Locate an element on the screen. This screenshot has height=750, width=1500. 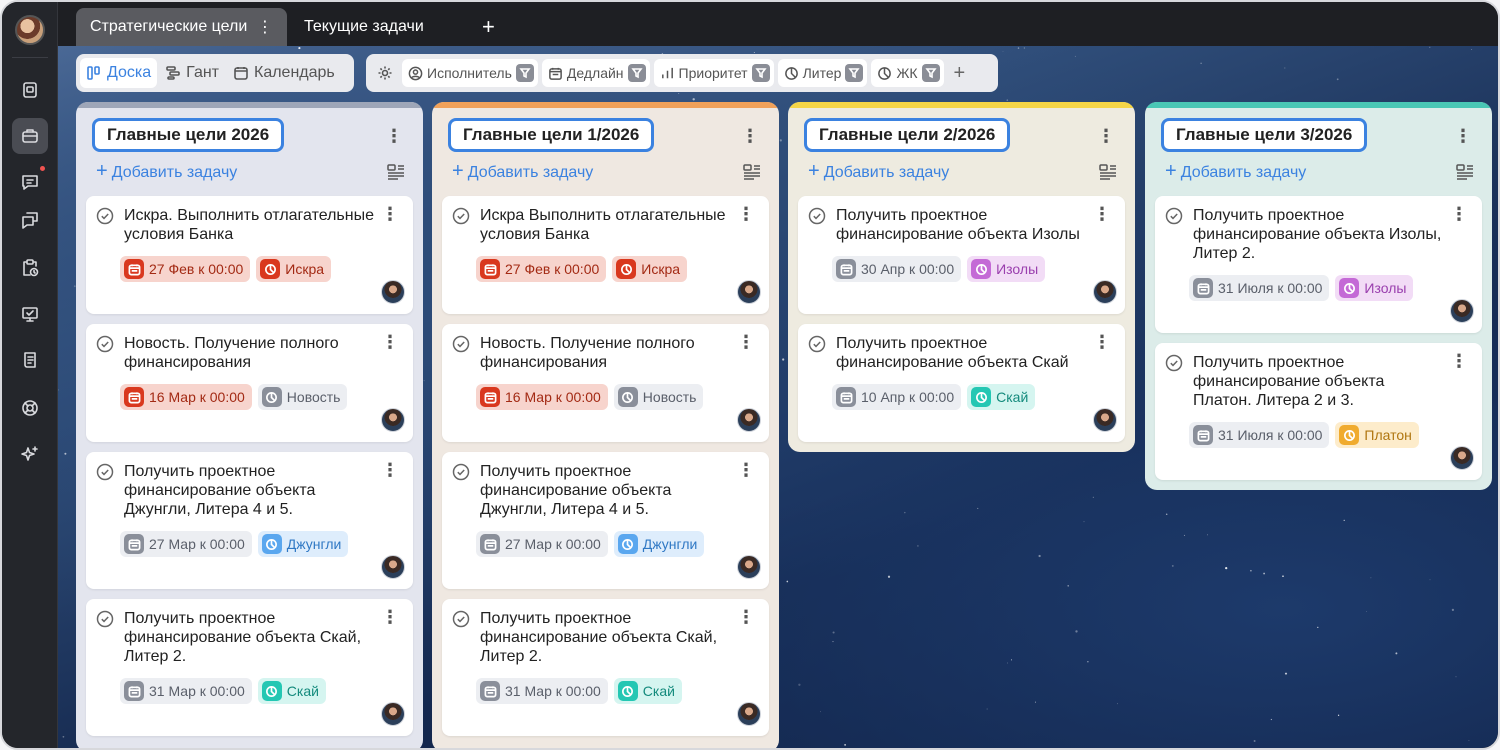
rail-item-tasks is located at coordinates (30, 136).